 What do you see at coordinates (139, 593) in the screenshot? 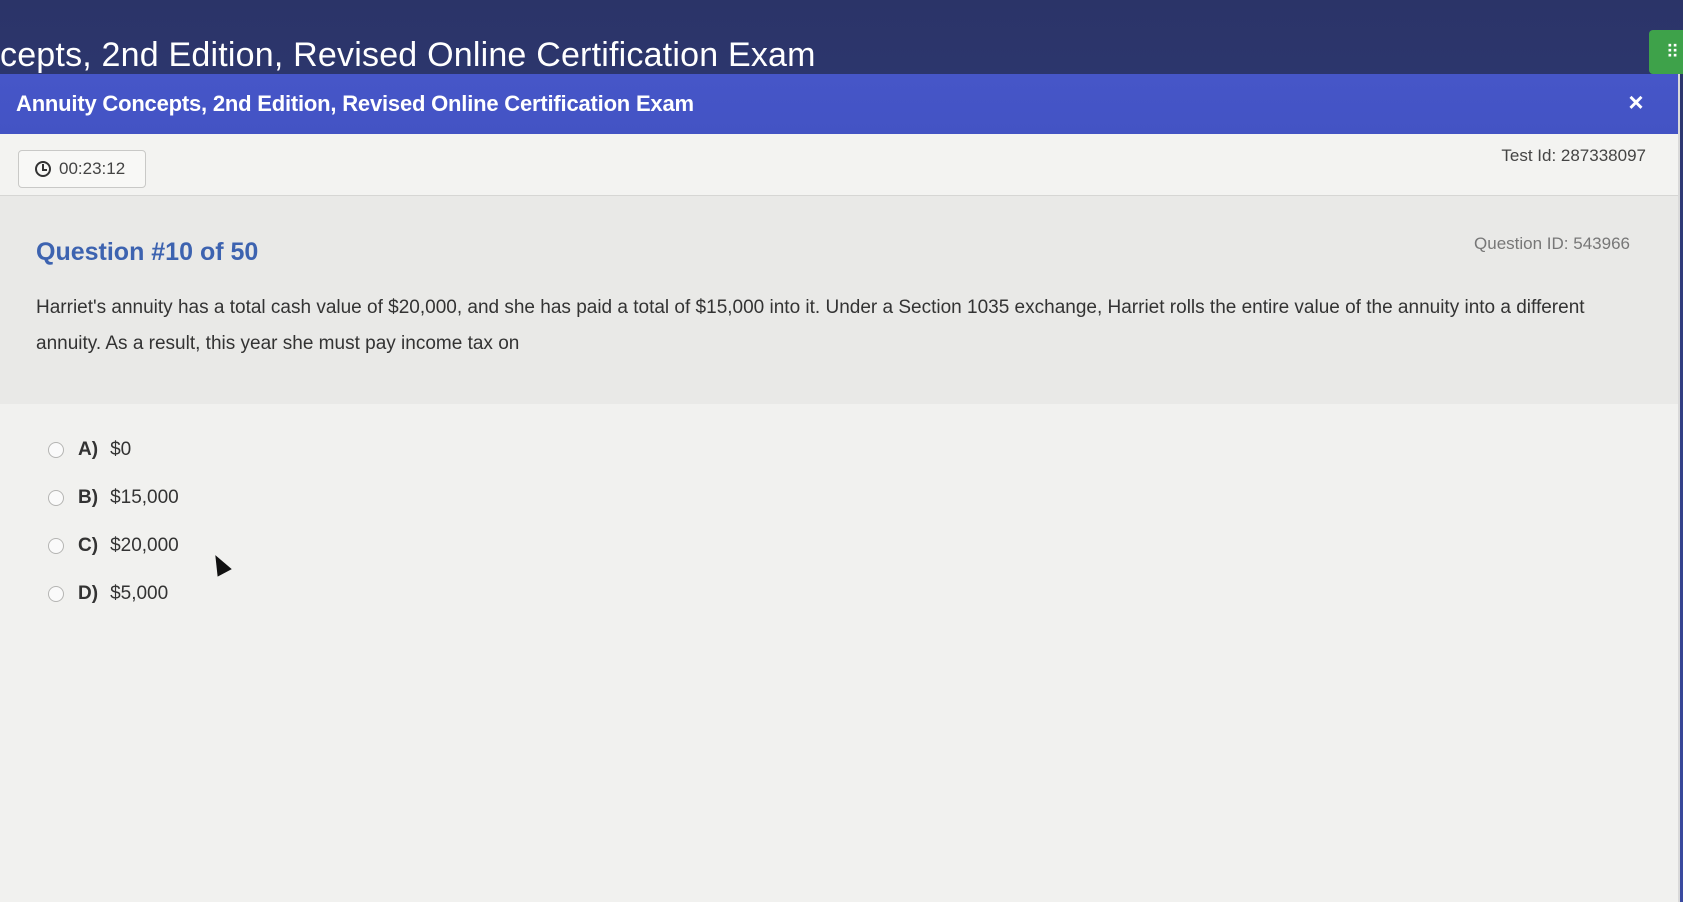
I see `option-text: $5,000` at bounding box center [139, 593].